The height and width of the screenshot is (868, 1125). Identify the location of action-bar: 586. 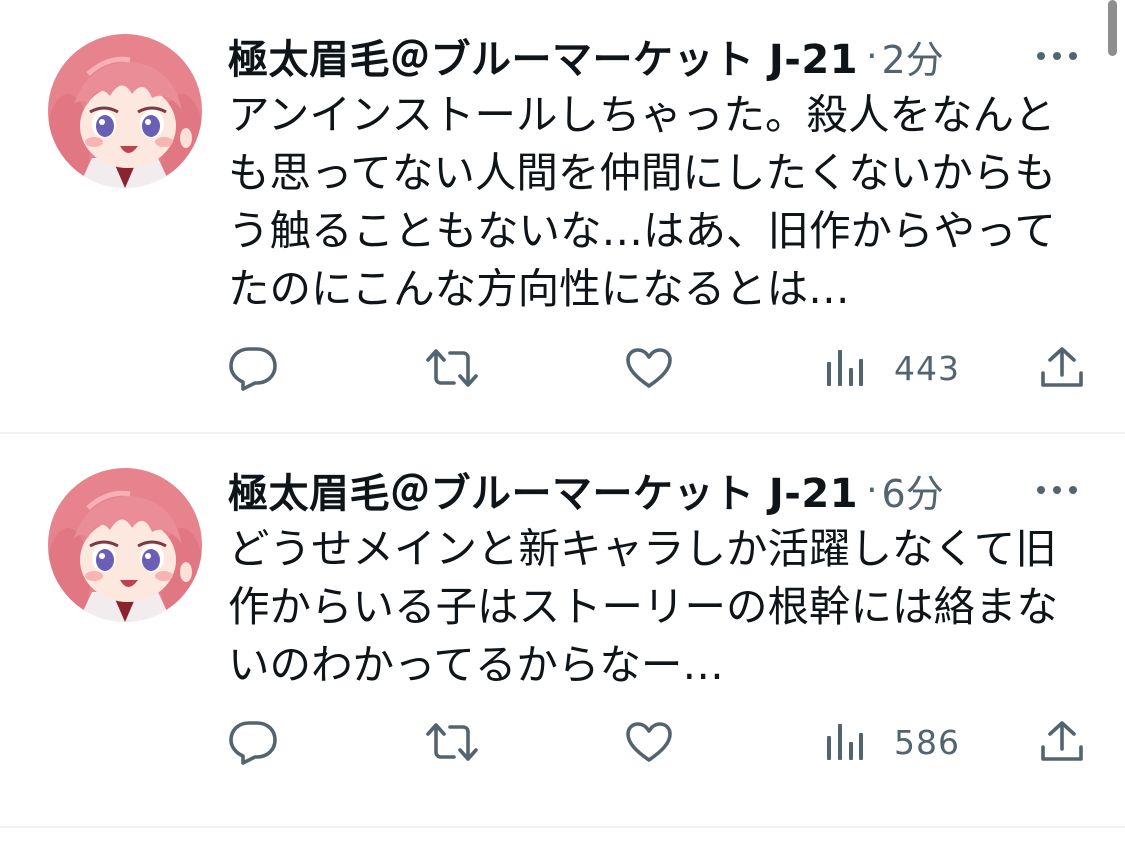
(562, 742).